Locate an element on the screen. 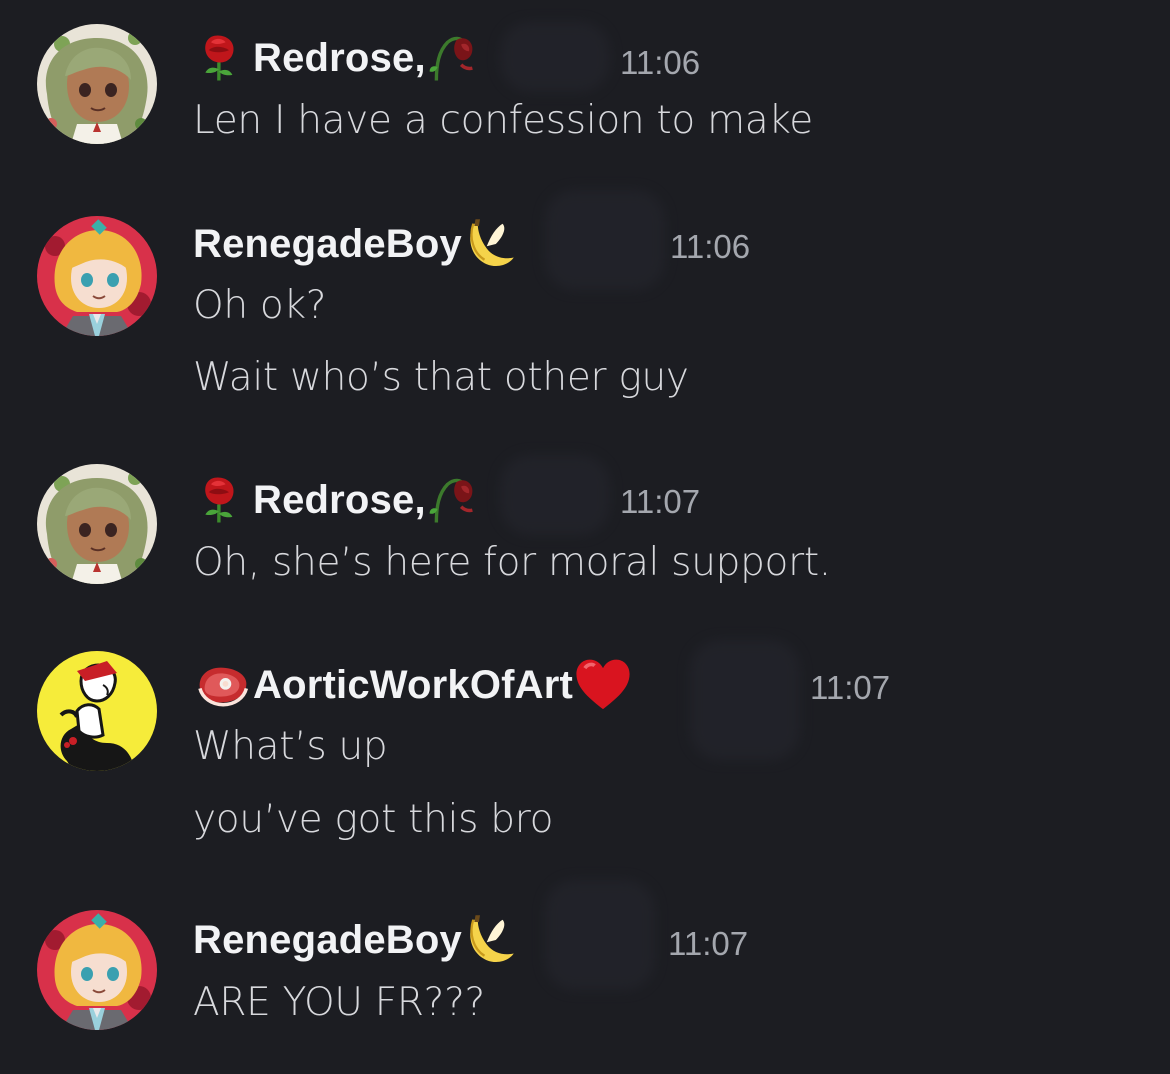 The image size is (1170, 1074). message-text: What’s up is located at coordinates (290, 746).